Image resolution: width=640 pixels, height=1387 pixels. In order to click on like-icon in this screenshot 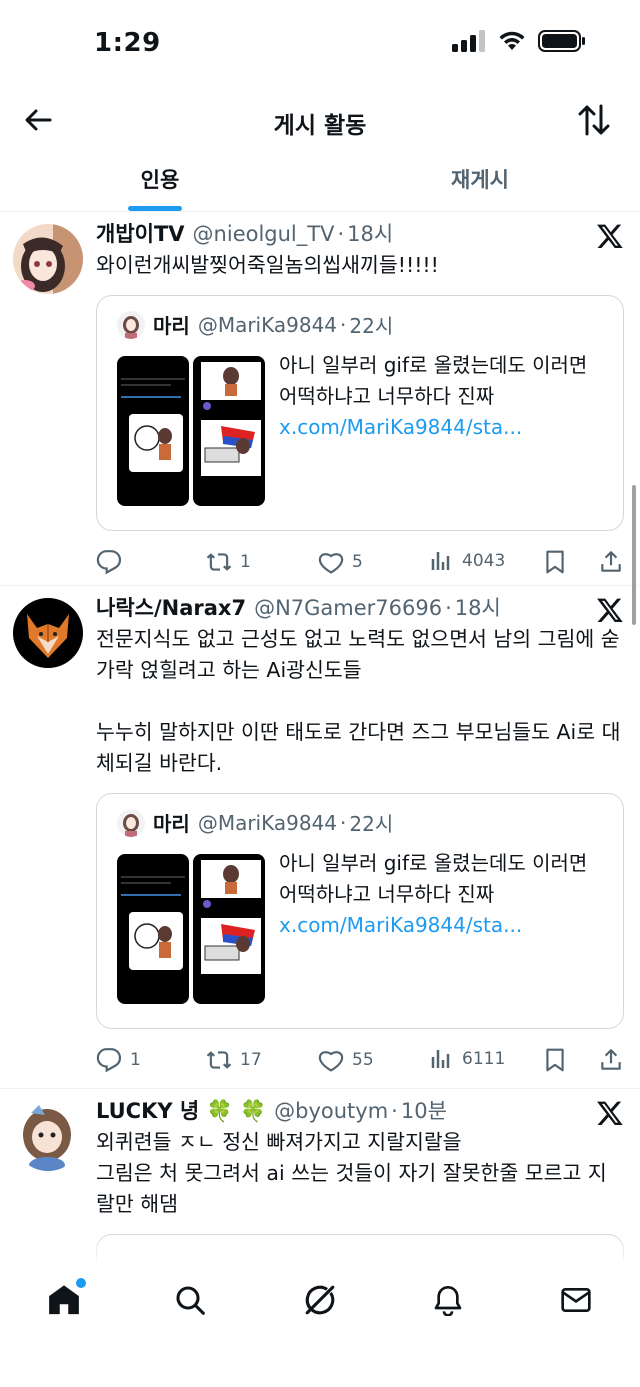, I will do `click(331, 1061)`.